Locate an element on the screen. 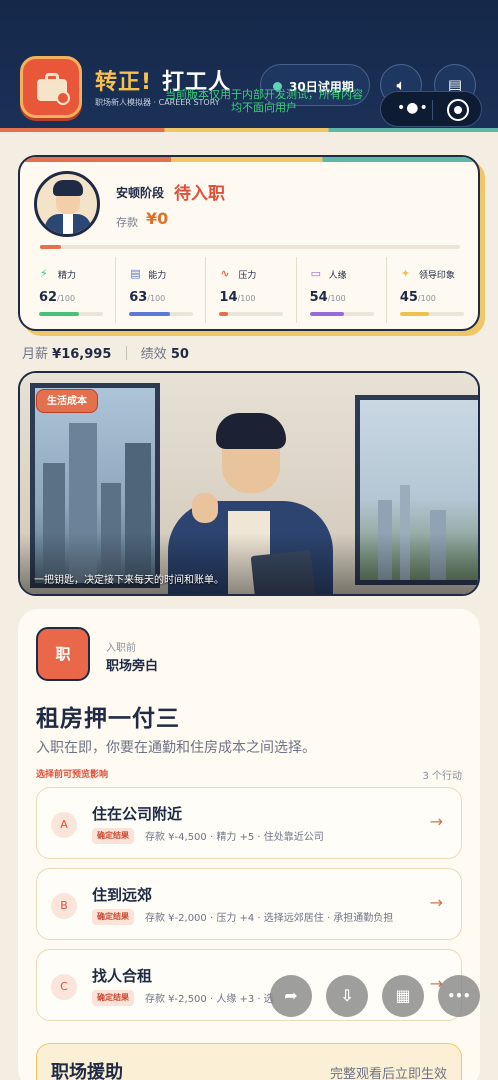  aid-title: 职场援助 is located at coordinates (87, 1071).